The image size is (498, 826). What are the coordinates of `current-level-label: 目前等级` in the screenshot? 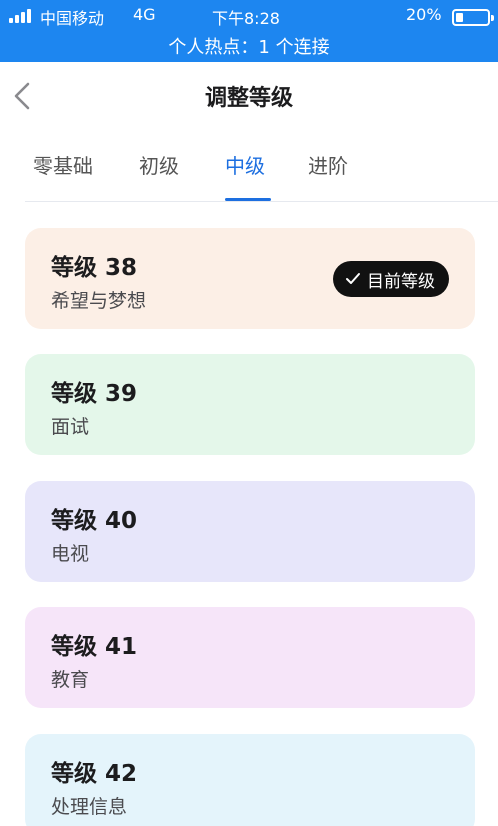 It's located at (401, 281).